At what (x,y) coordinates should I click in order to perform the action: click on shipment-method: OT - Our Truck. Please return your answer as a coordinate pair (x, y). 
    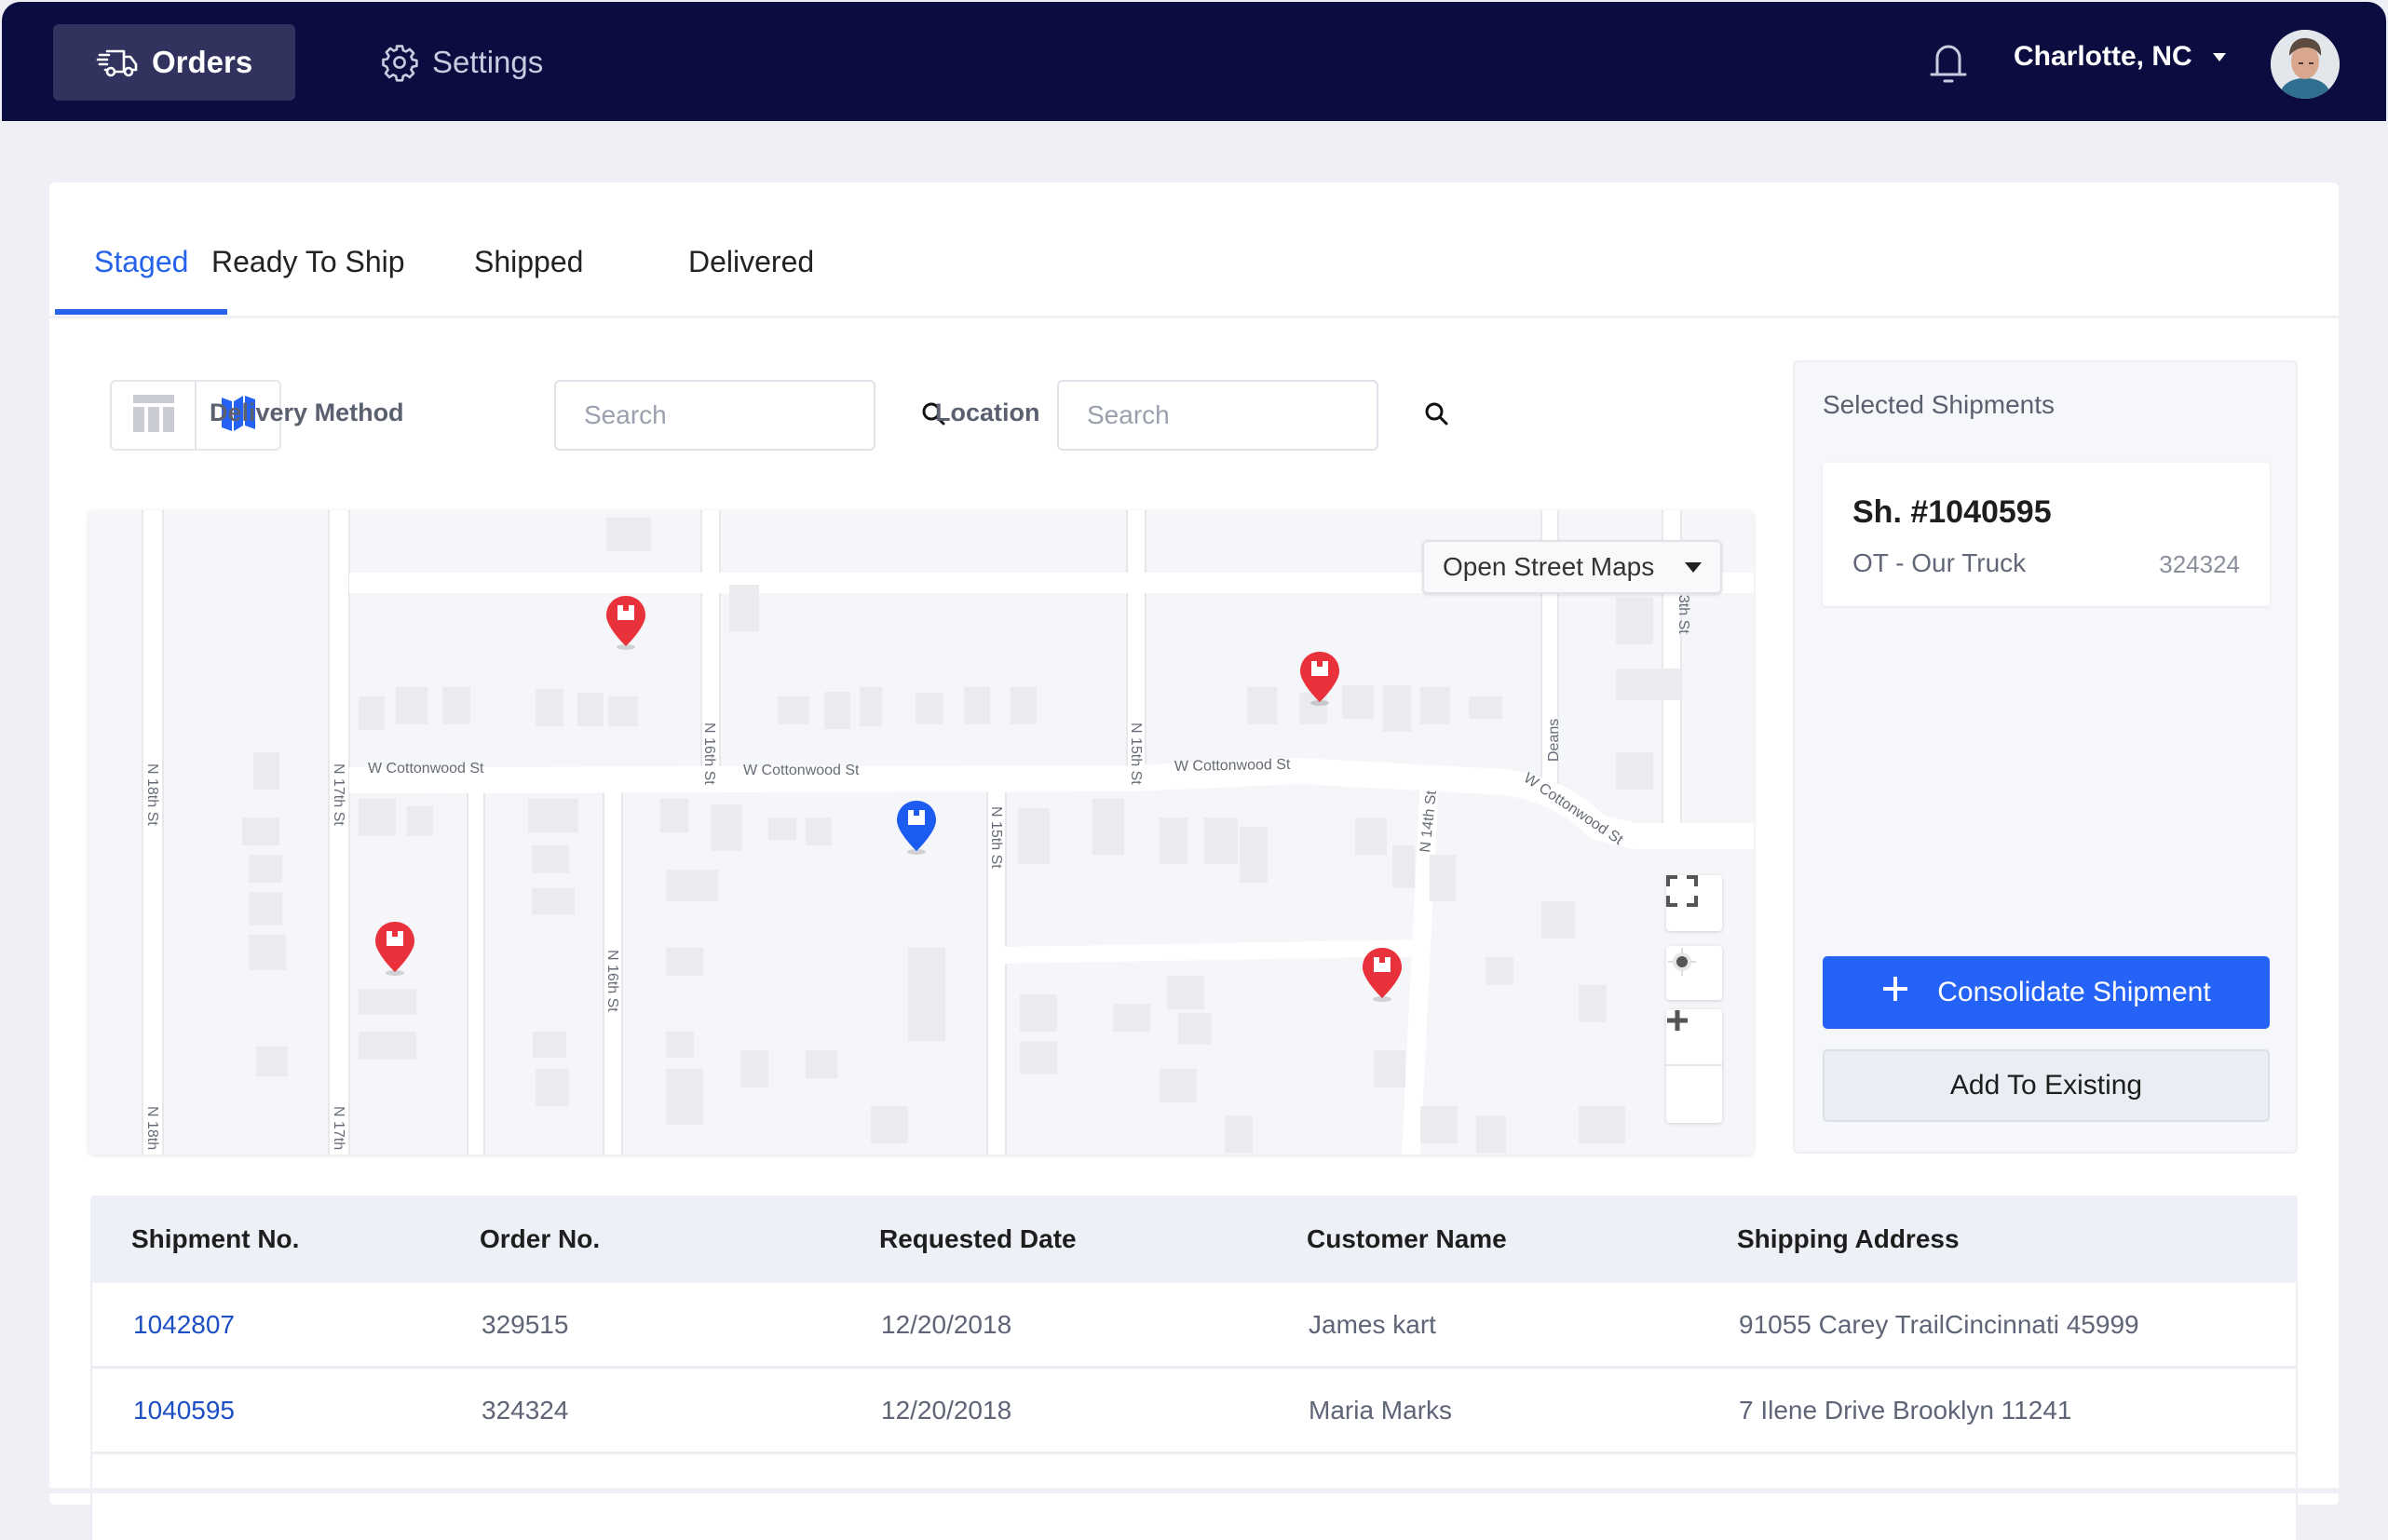
    Looking at the image, I should click on (1939, 562).